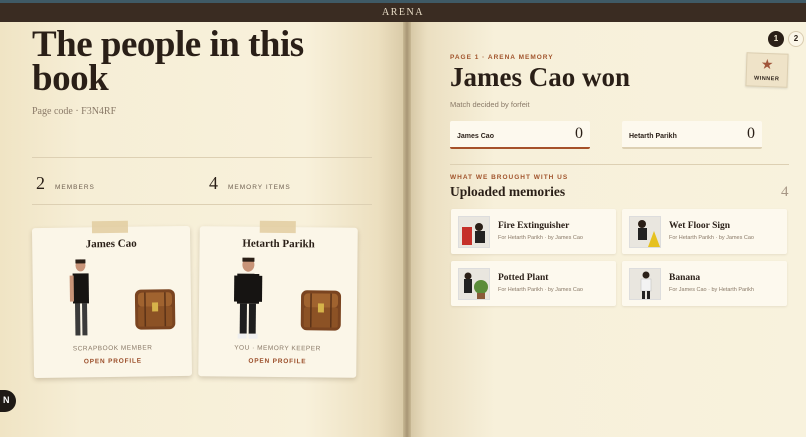 Image resolution: width=806 pixels, height=437 pixels. What do you see at coordinates (520, 135) in the screenshot?
I see `score-james-cao: James Cao 0` at bounding box center [520, 135].